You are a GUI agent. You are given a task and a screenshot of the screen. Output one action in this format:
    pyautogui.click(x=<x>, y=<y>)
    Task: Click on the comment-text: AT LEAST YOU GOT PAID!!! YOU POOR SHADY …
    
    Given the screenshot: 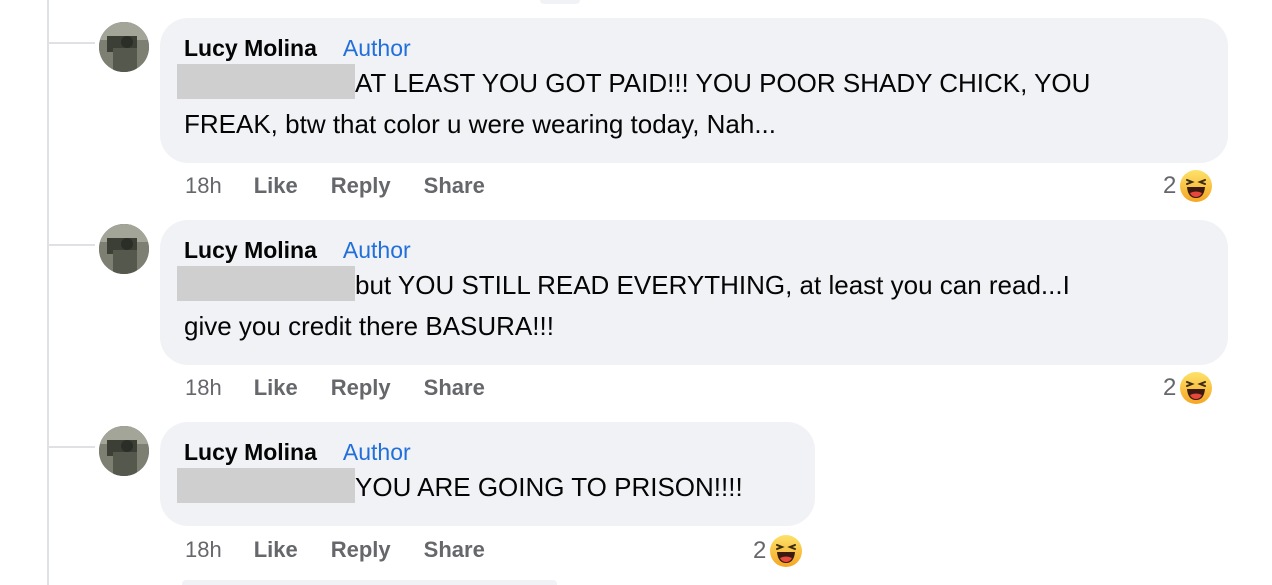 What is the action you would take?
    pyautogui.click(x=690, y=104)
    